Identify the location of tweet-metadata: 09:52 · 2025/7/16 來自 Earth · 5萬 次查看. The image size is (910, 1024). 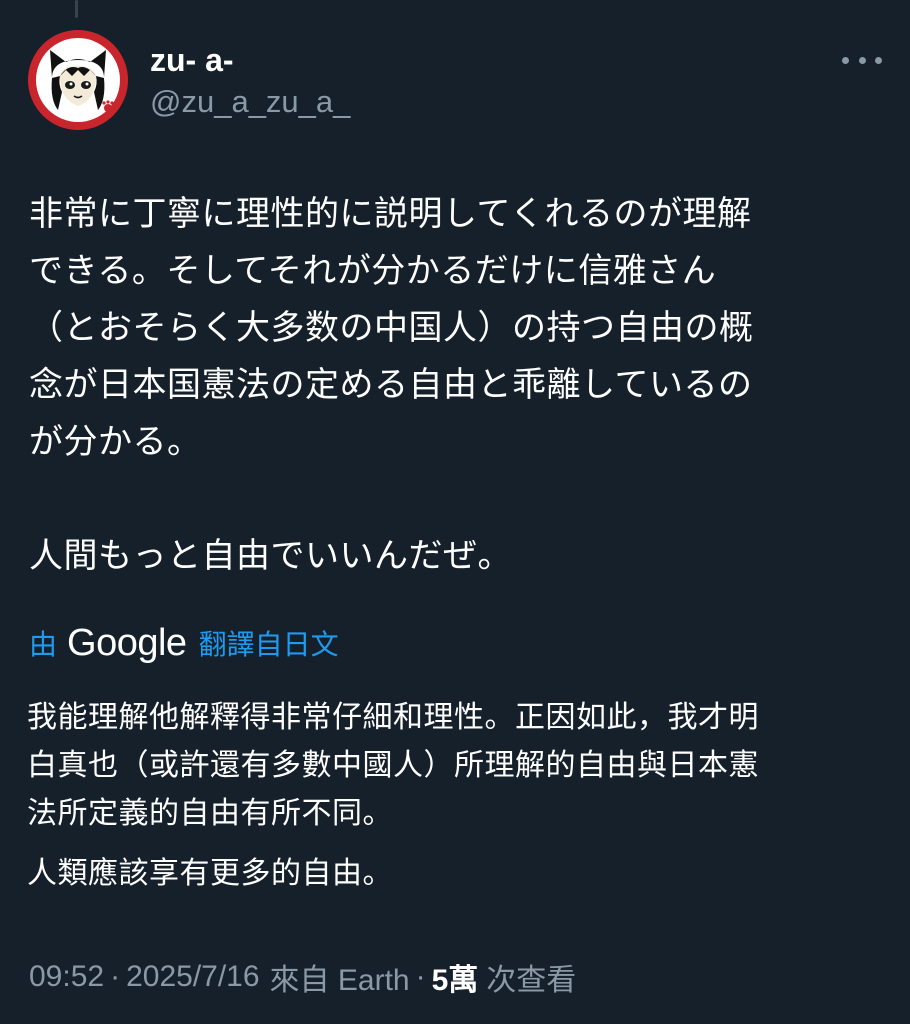
(302, 977).